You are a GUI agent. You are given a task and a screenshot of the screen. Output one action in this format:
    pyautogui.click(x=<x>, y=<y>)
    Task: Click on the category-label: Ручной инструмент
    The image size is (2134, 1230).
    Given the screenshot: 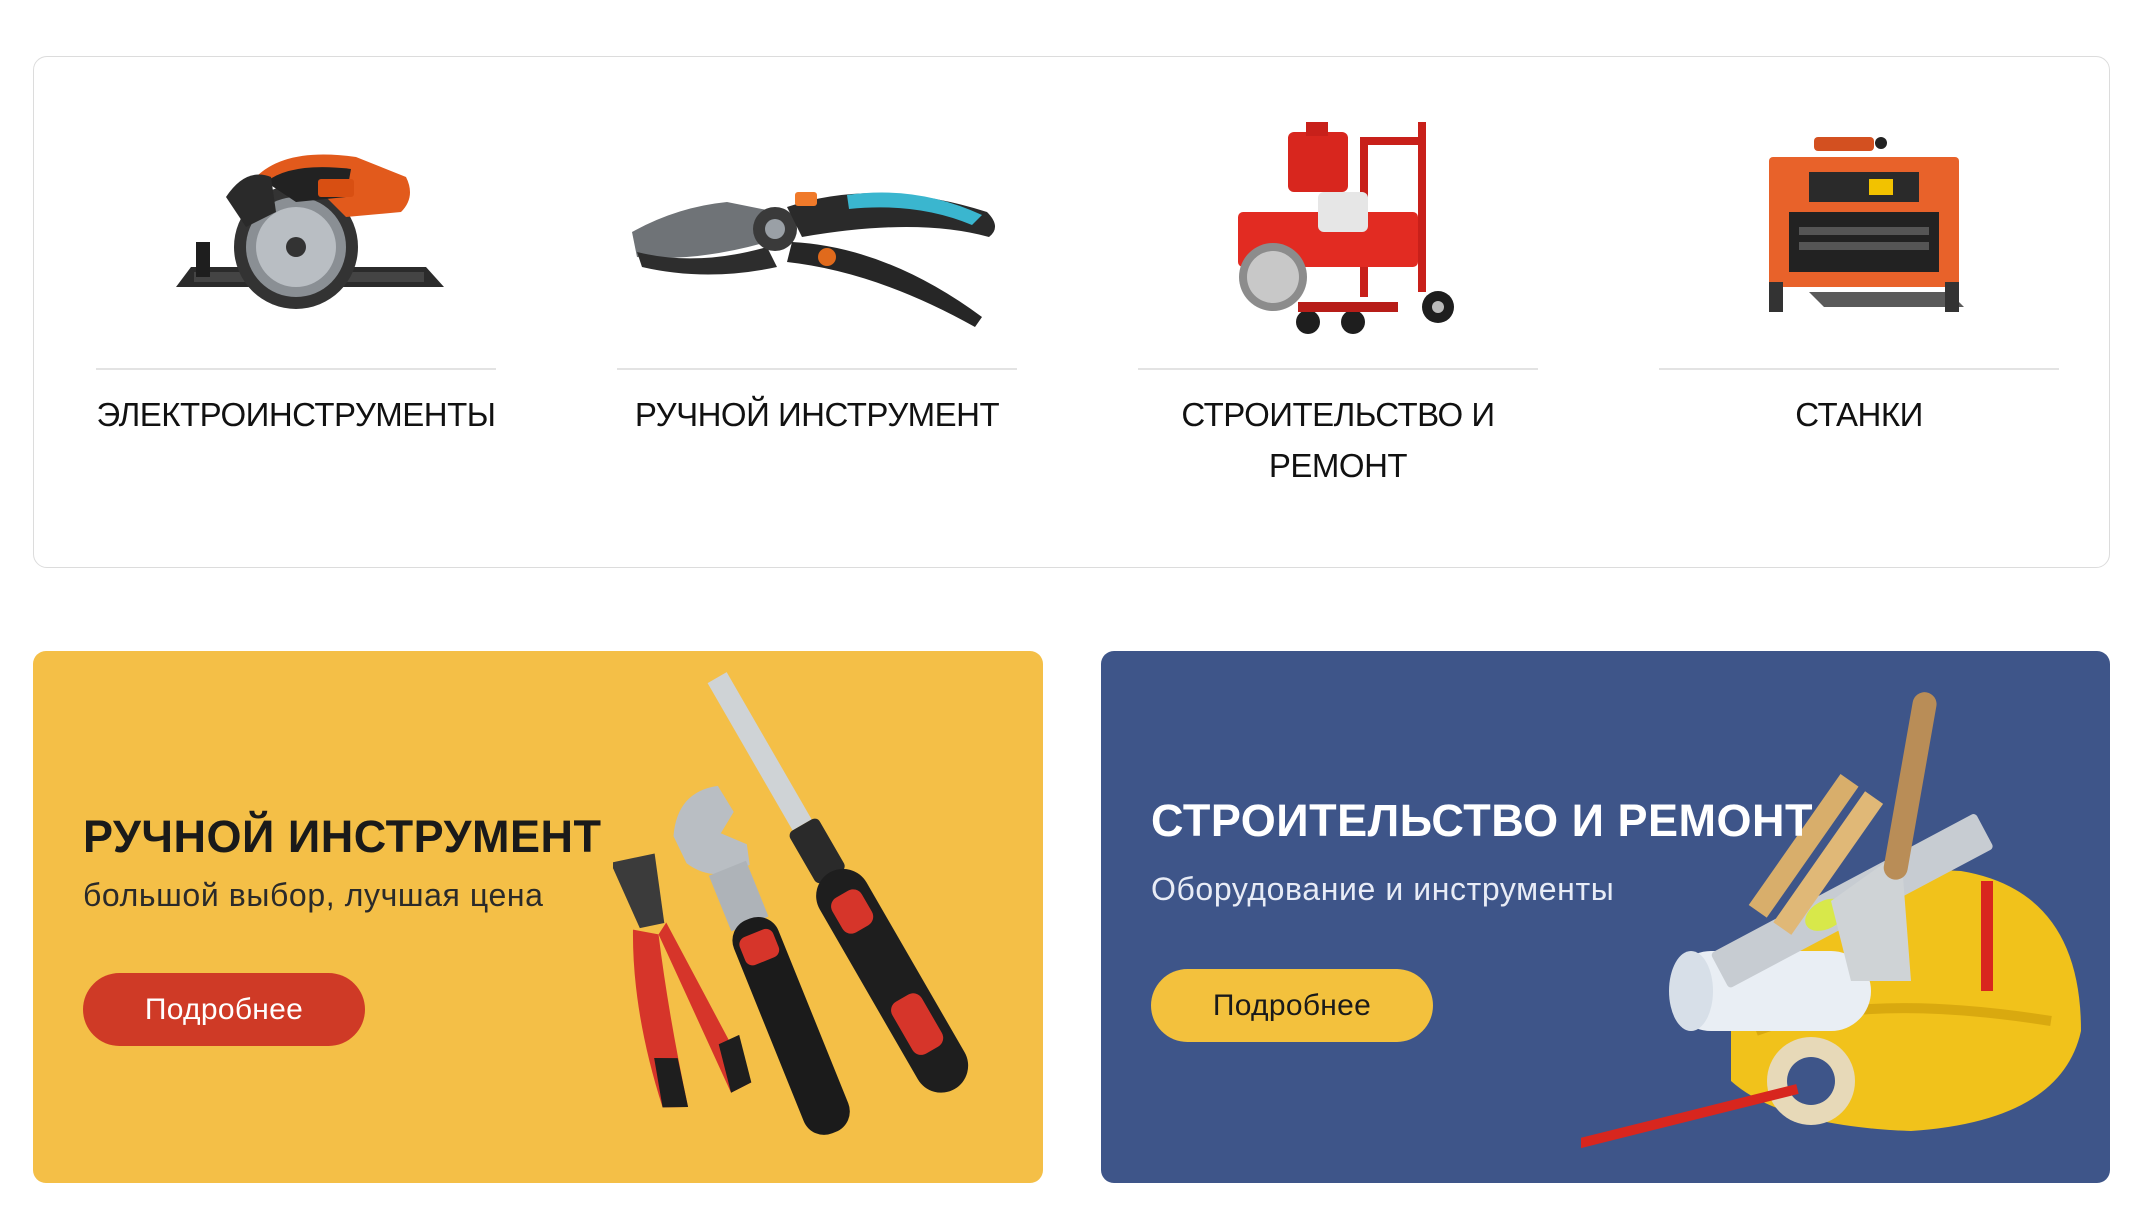 What is the action you would take?
    pyautogui.click(x=817, y=414)
    